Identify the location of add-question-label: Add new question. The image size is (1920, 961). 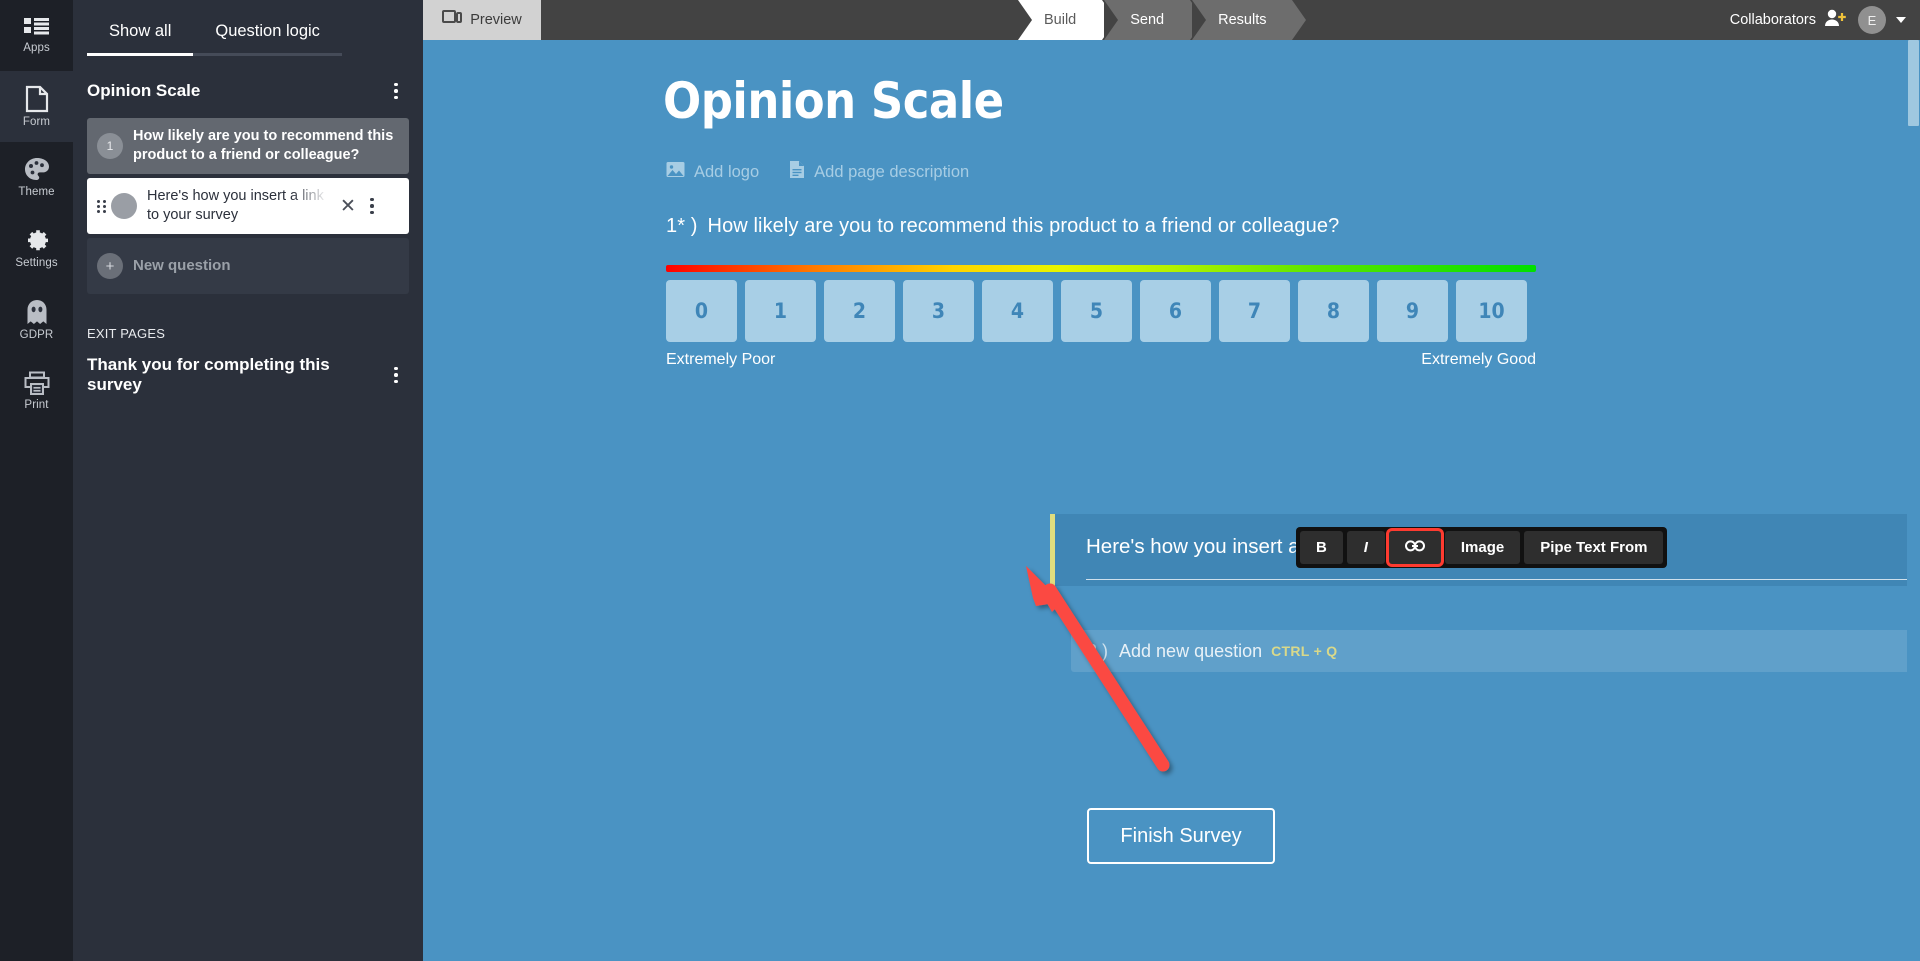
(1191, 650).